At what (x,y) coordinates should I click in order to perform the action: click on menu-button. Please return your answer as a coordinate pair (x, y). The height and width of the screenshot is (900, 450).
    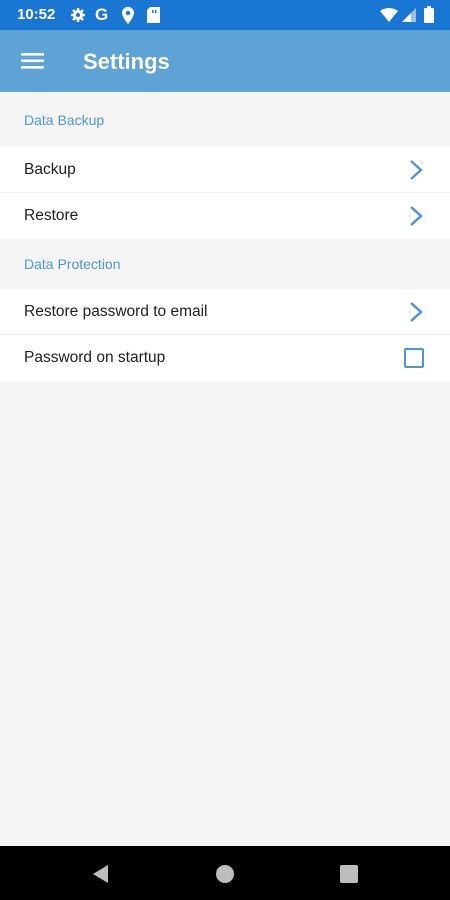
    Looking at the image, I should click on (32, 61).